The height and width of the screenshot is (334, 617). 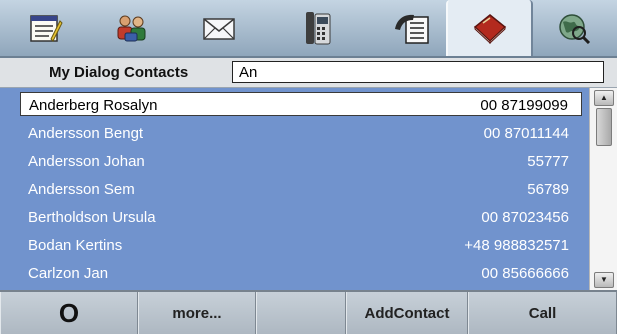 I want to click on arrow-up-icon: ▲, so click(x=604, y=97).